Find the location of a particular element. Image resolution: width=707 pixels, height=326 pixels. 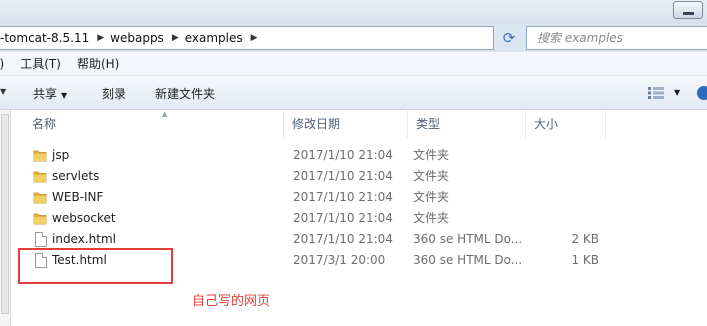

file-name: websocket is located at coordinates (84, 218).